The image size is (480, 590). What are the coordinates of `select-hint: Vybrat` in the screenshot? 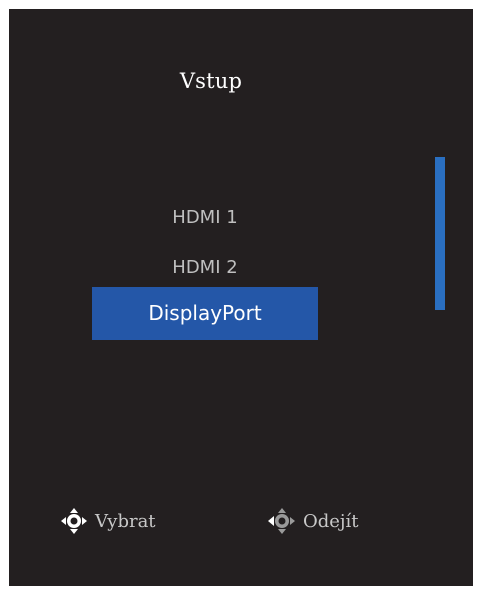 It's located at (107, 521).